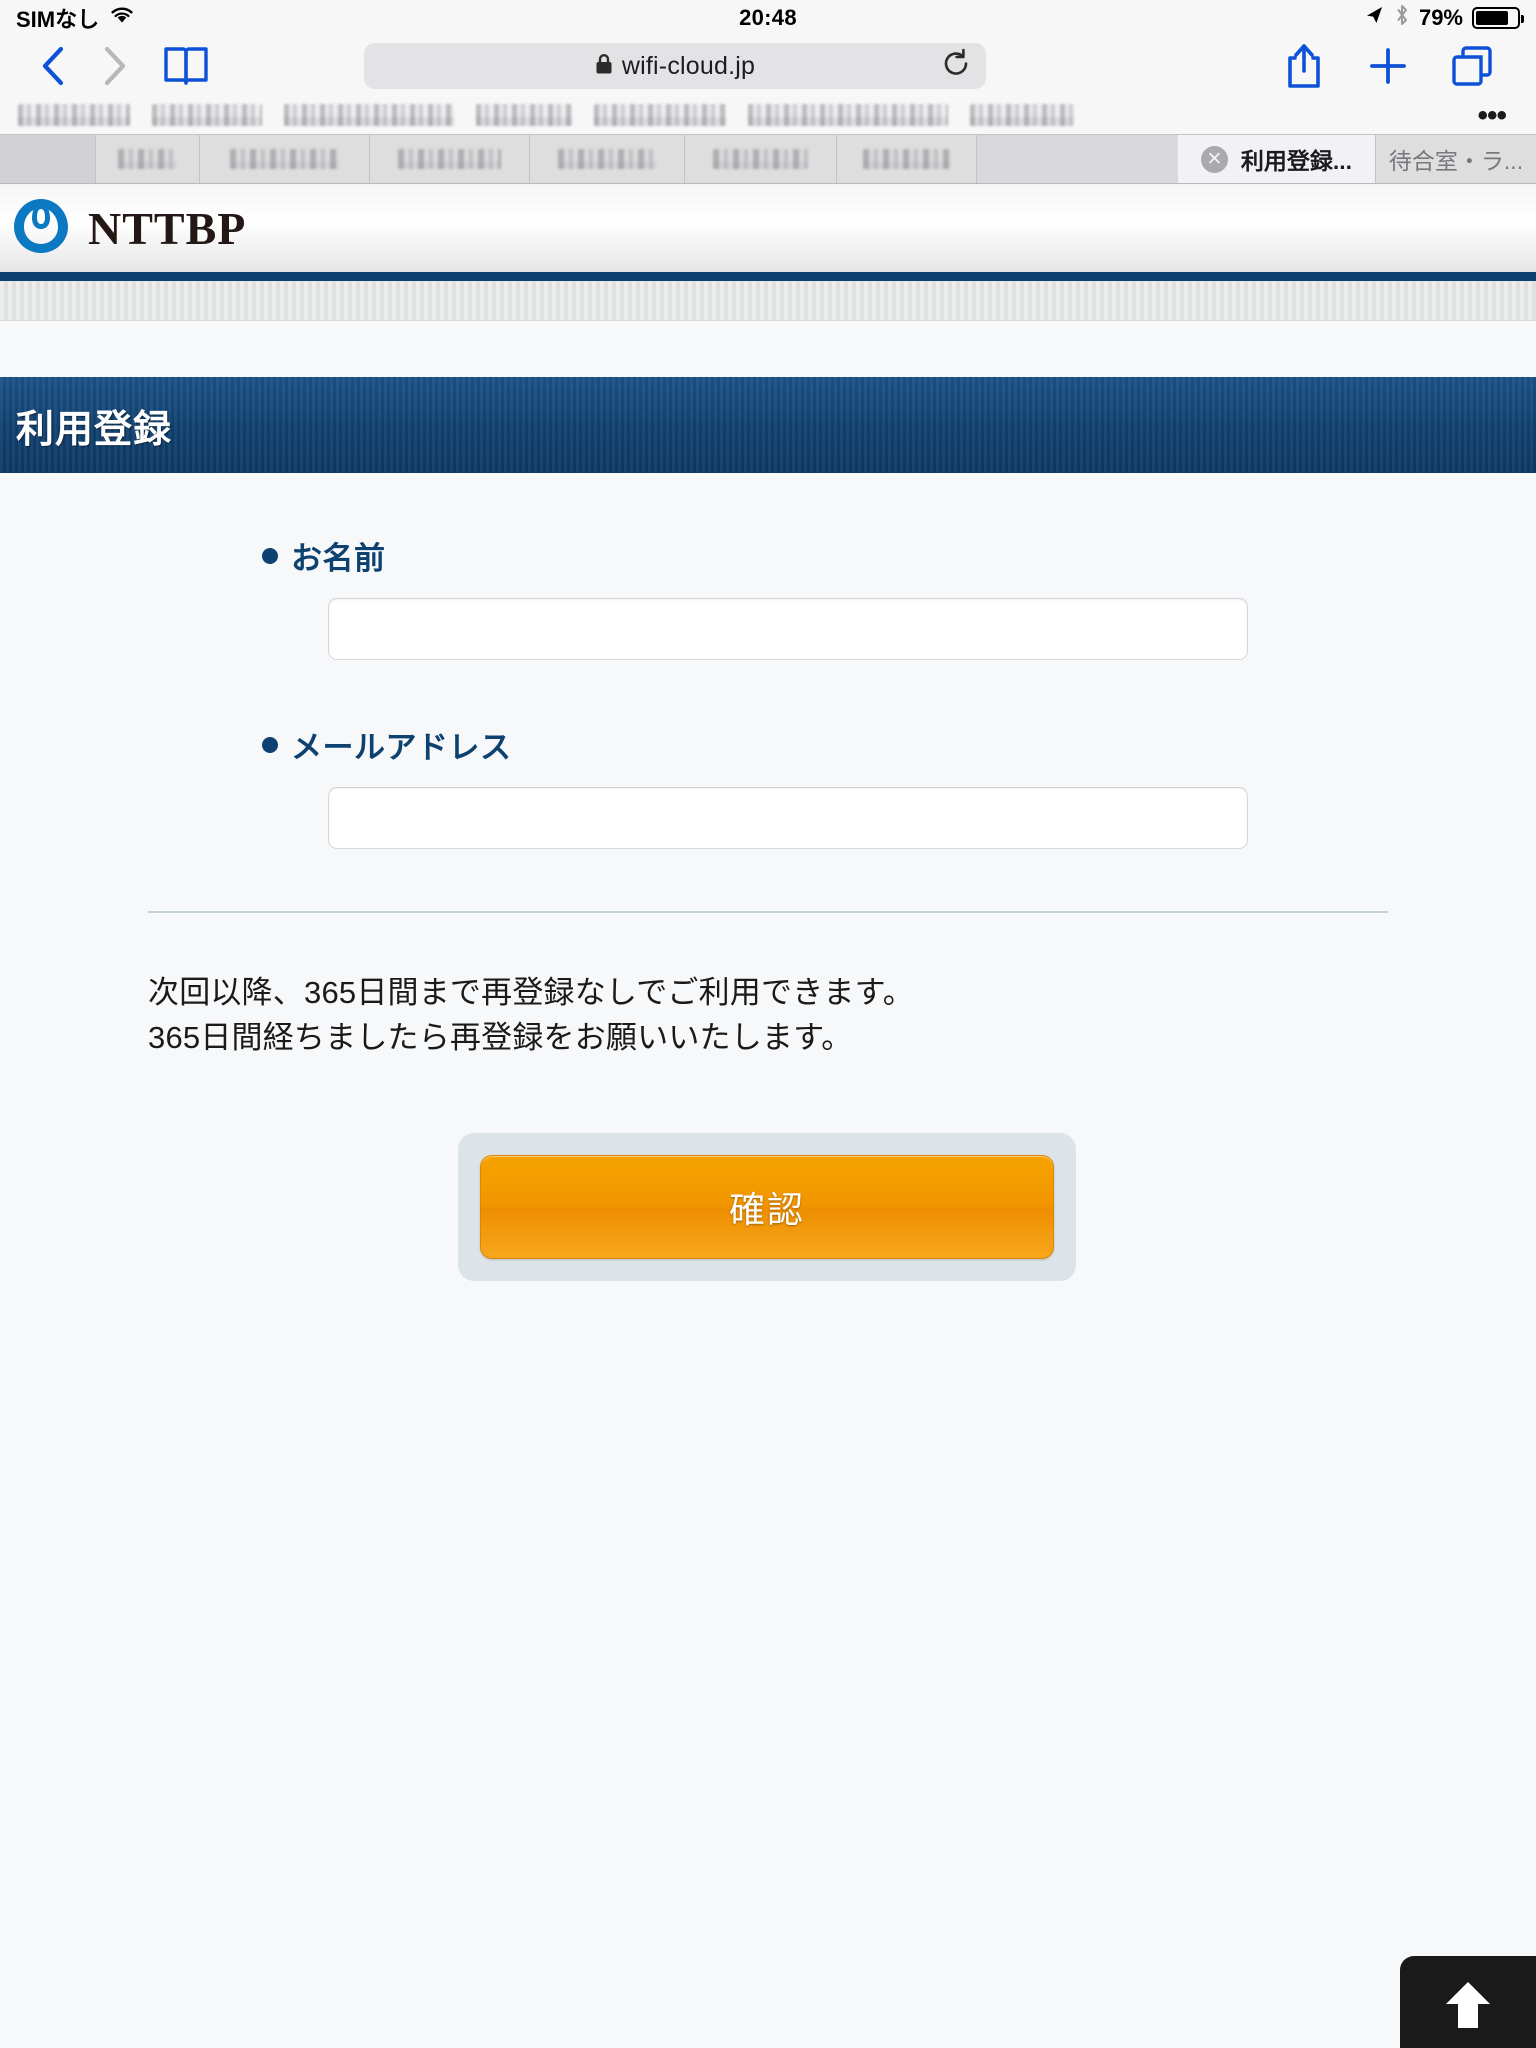 This screenshot has height=2048, width=1536. I want to click on page-title: 利用登録, so click(94, 429).